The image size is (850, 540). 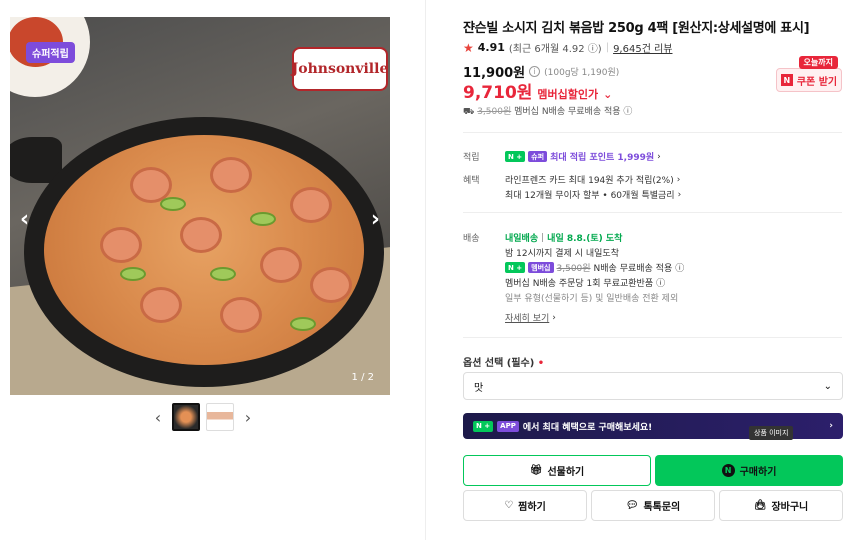 What do you see at coordinates (498, 93) in the screenshot?
I see `member-price: 9,710원` at bounding box center [498, 93].